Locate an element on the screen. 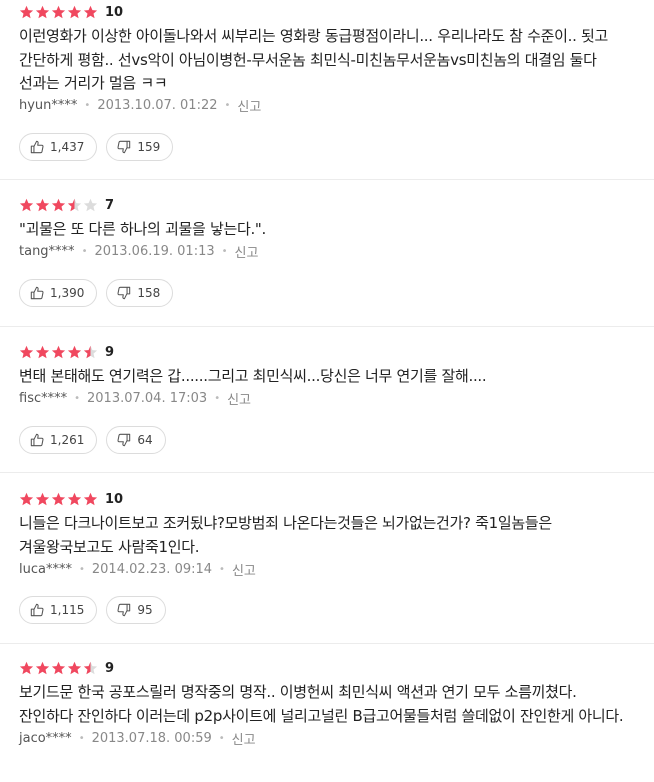 The height and width of the screenshot is (782, 654). dislike-button: 159 is located at coordinates (140, 146).